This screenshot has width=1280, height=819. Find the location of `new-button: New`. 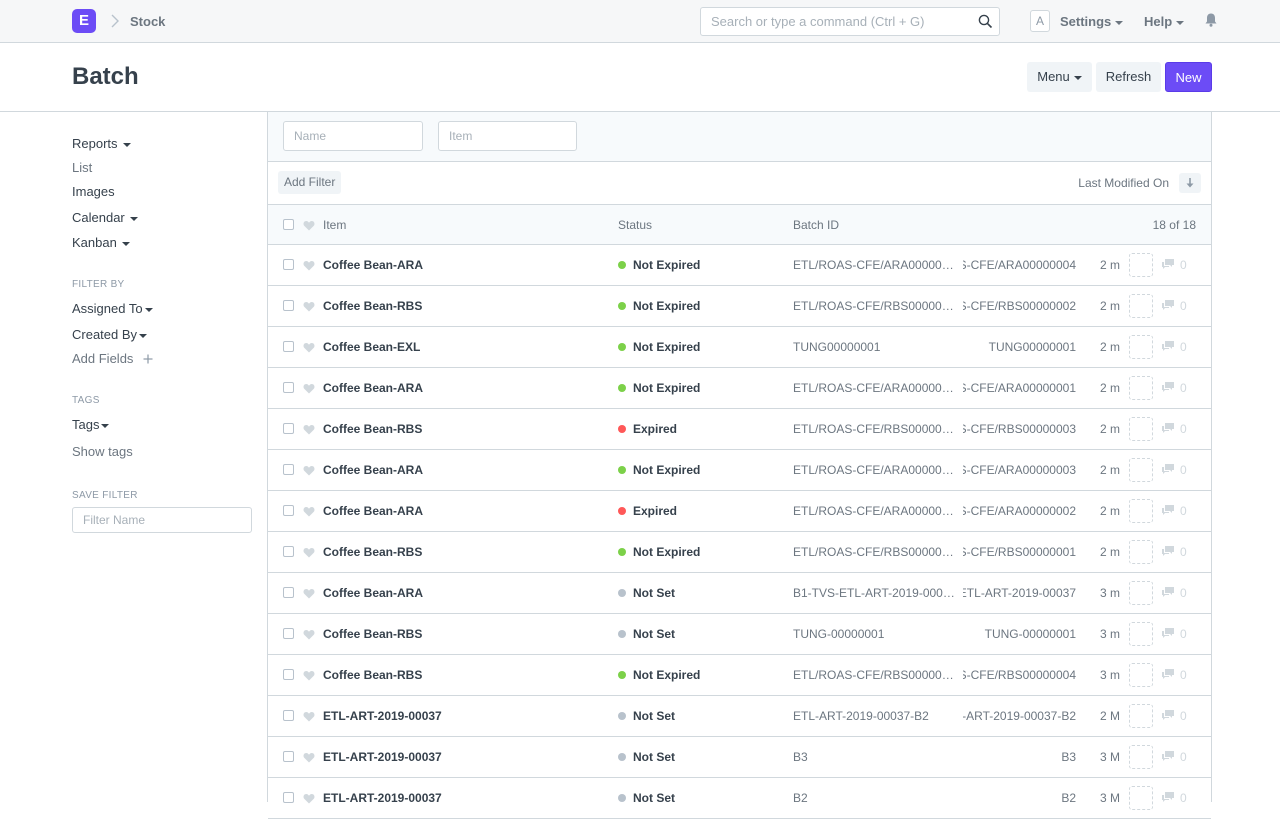

new-button: New is located at coordinates (1188, 77).